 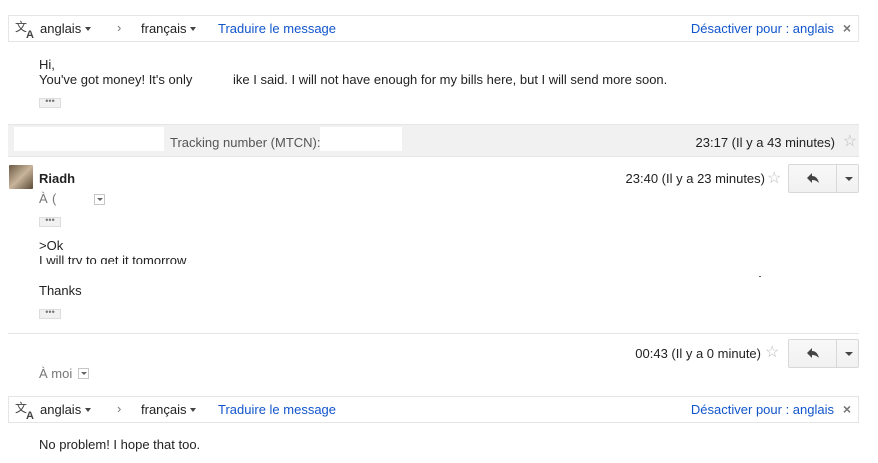 What do you see at coordinates (43, 198) in the screenshot?
I see `recipient-prefix: À` at bounding box center [43, 198].